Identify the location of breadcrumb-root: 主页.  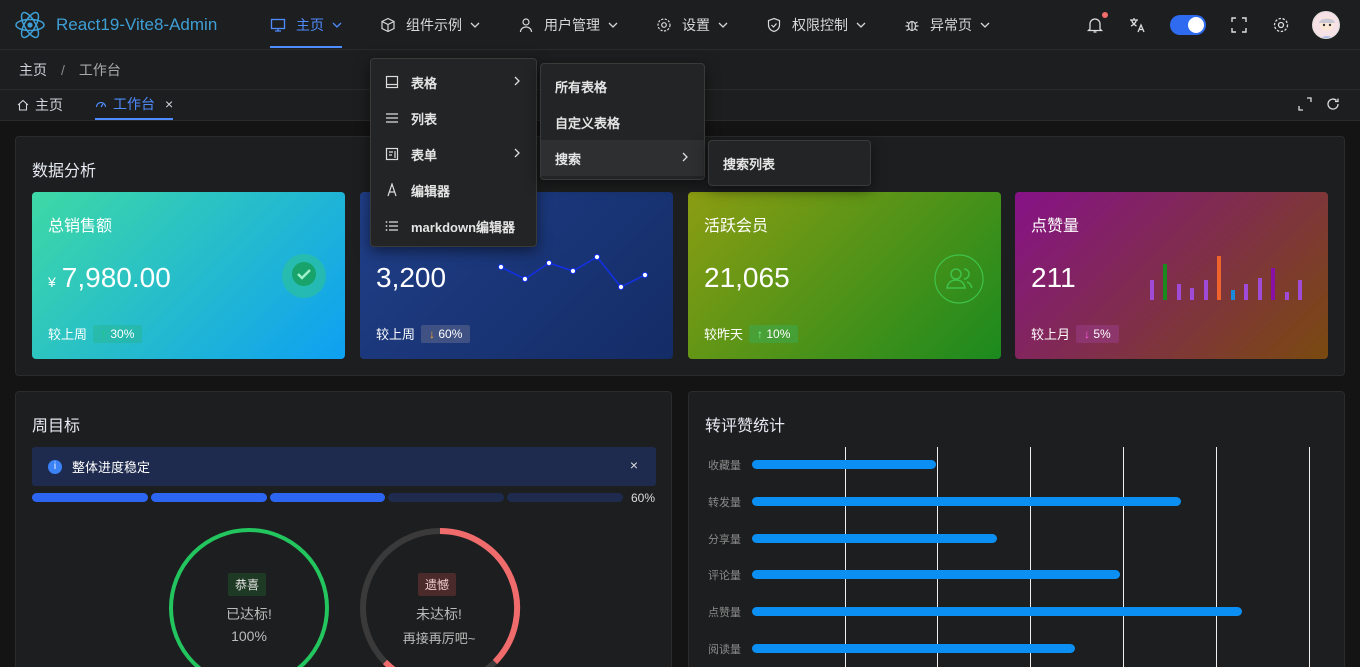
(33, 70).